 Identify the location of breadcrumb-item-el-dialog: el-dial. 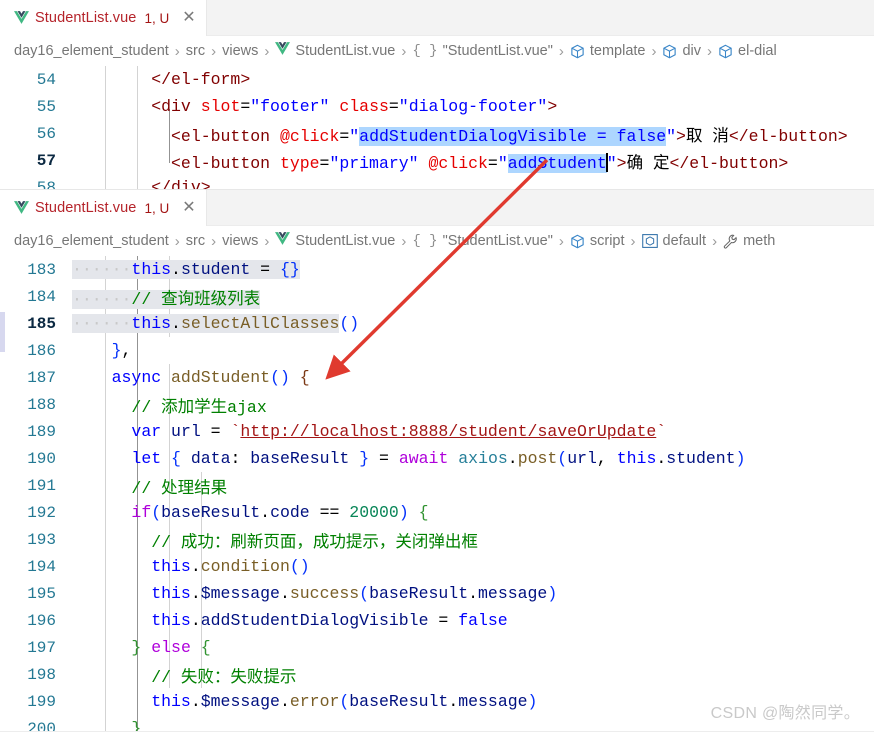
(747, 51).